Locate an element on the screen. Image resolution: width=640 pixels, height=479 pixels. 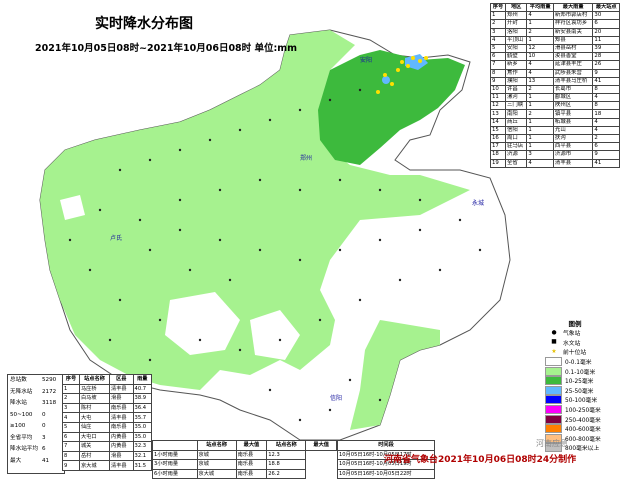
hour-cell: 南乐县 is located at coordinates (251, 464).